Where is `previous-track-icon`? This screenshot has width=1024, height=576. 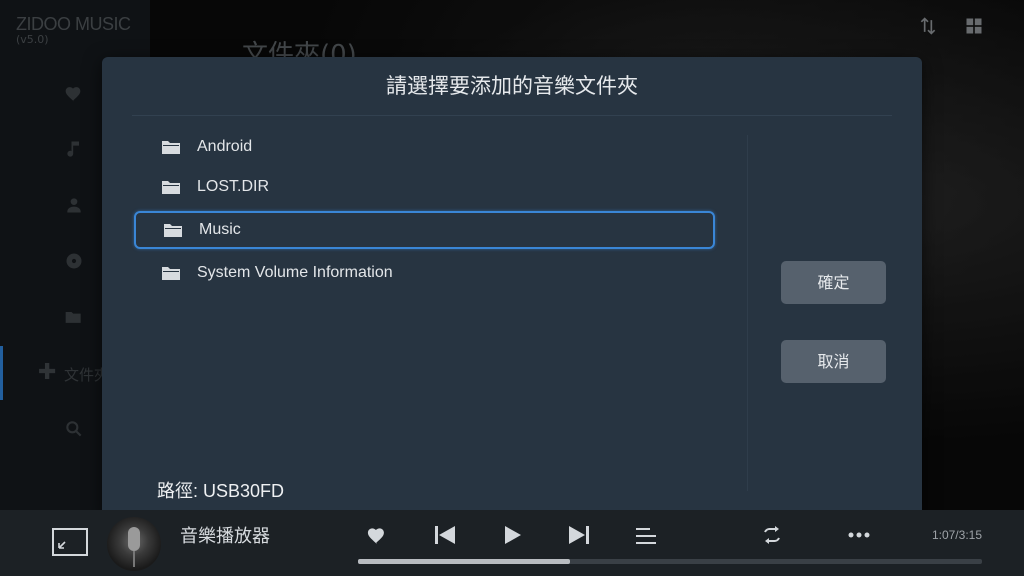
previous-track-icon is located at coordinates (445, 535).